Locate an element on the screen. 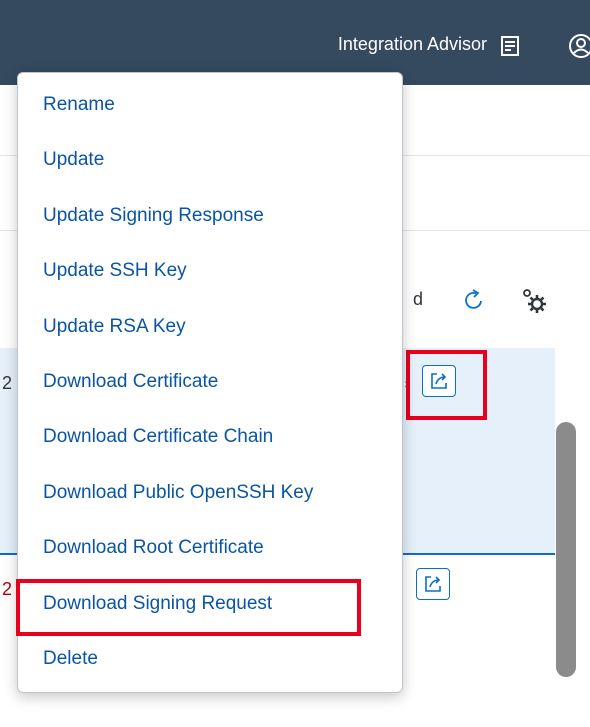  menu-item-update-signing-response: Update Signing Response is located at coordinates (210, 215).